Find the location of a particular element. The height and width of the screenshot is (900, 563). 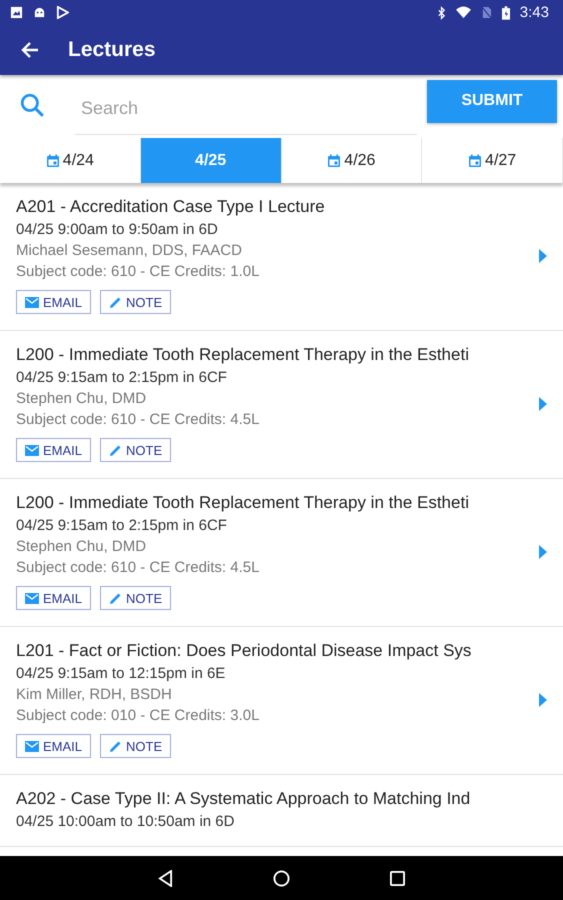

lecture-title: L201 - Fact or Fiction: Does Periodontal Disease Impact Sys is located at coordinates (273, 651).